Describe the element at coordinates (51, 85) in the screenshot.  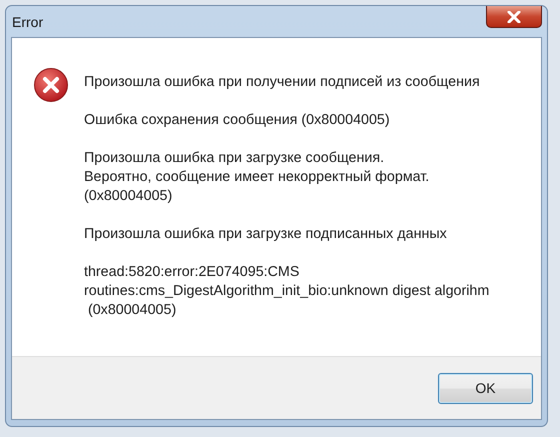
I see `error-icon` at that location.